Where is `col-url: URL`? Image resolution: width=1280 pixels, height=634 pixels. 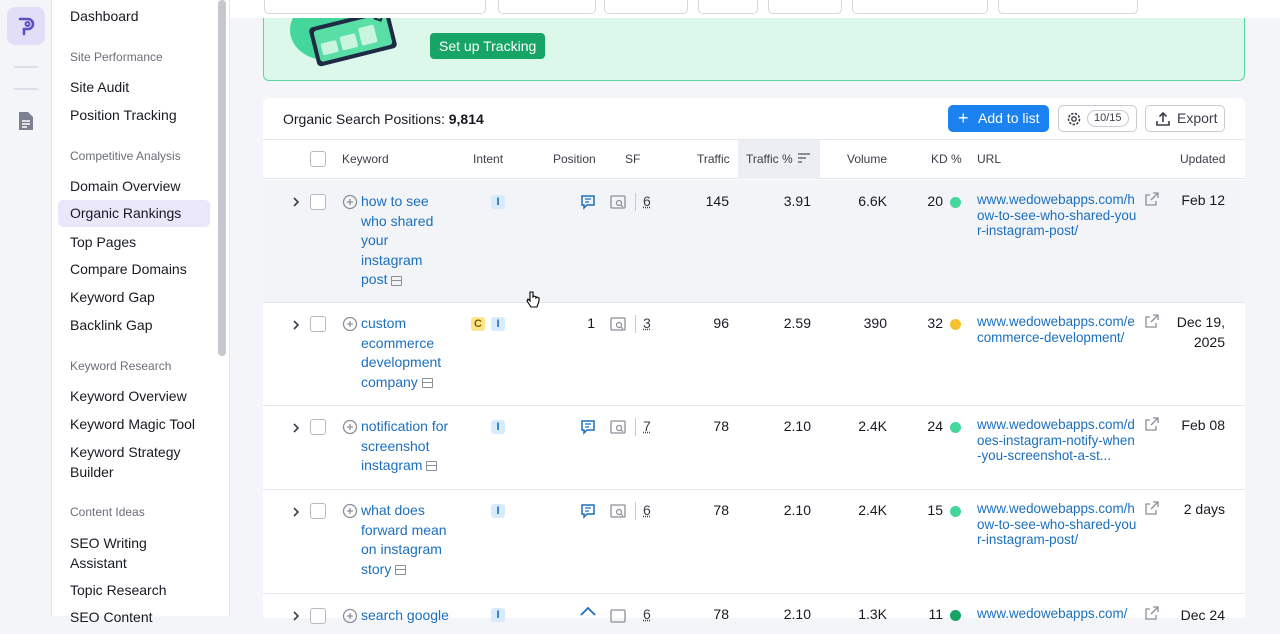
col-url: URL is located at coordinates (989, 159).